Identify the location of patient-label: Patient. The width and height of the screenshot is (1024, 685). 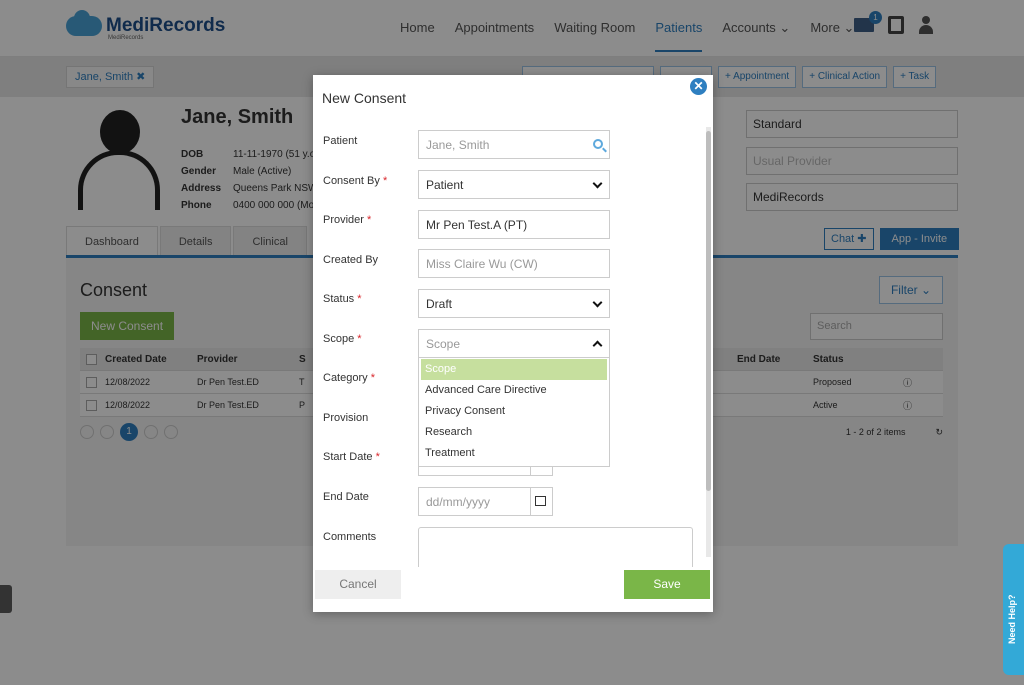
(340, 141).